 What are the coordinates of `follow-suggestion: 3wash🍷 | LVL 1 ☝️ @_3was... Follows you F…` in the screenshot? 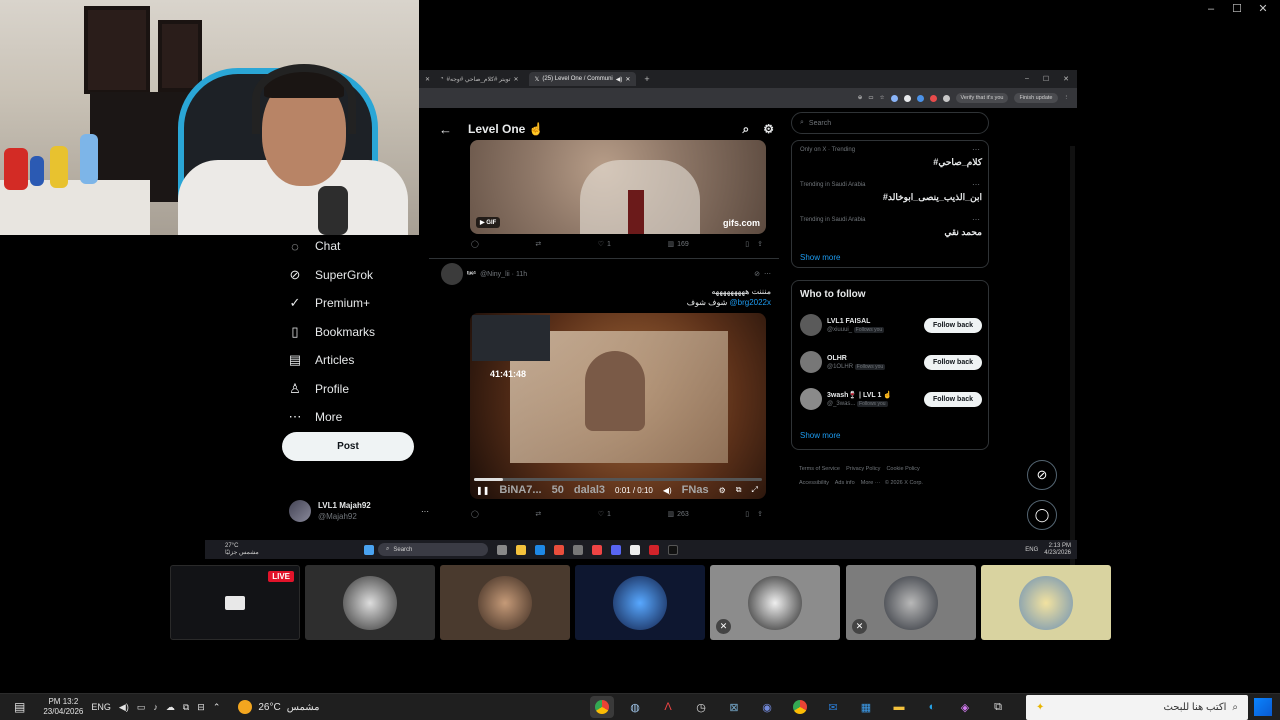 It's located at (891, 399).